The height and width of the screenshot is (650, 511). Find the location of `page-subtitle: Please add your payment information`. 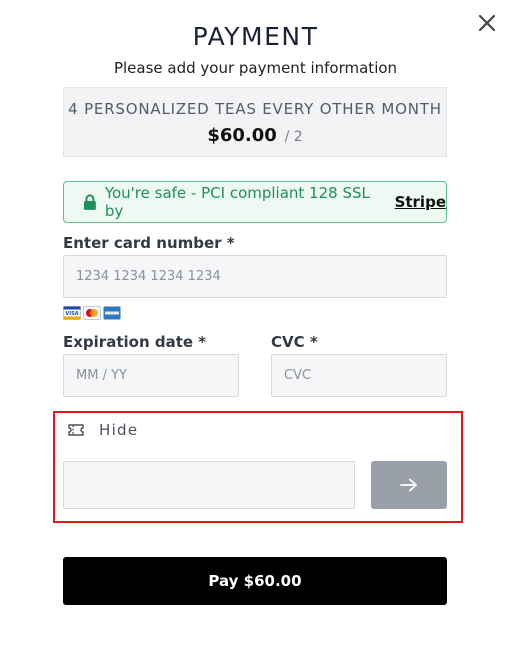

page-subtitle: Please add your payment information is located at coordinates (255, 68).